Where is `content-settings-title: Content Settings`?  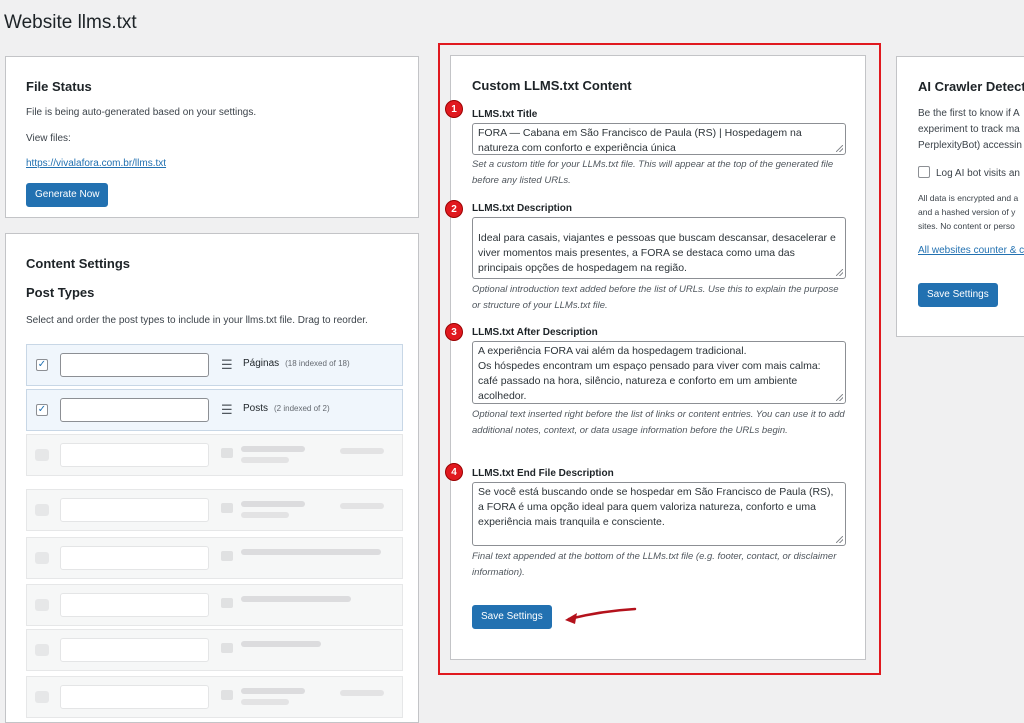
content-settings-title: Content Settings is located at coordinates (78, 263).